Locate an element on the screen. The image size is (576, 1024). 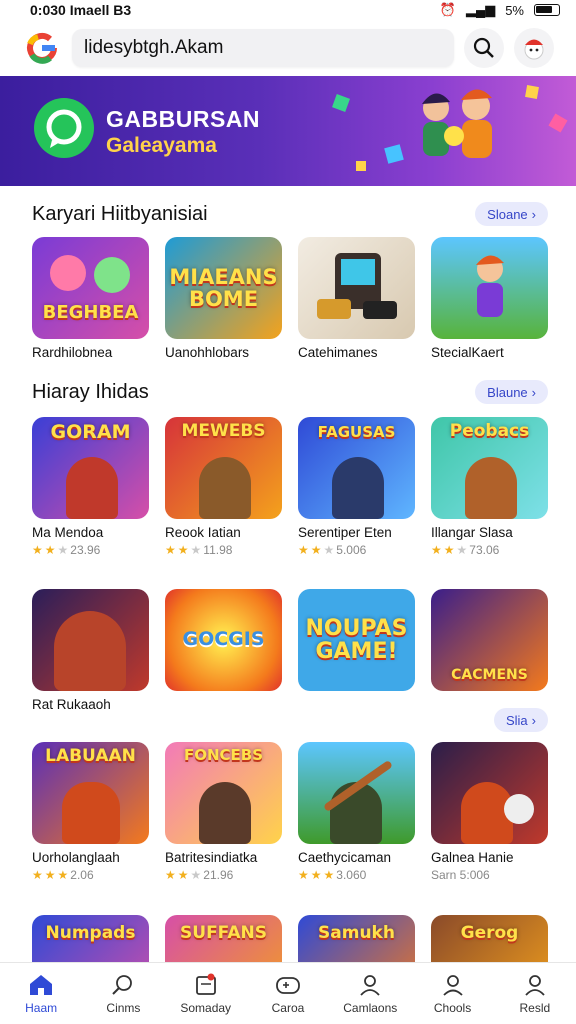
nav-home: Haam is located at coordinates (41, 994).